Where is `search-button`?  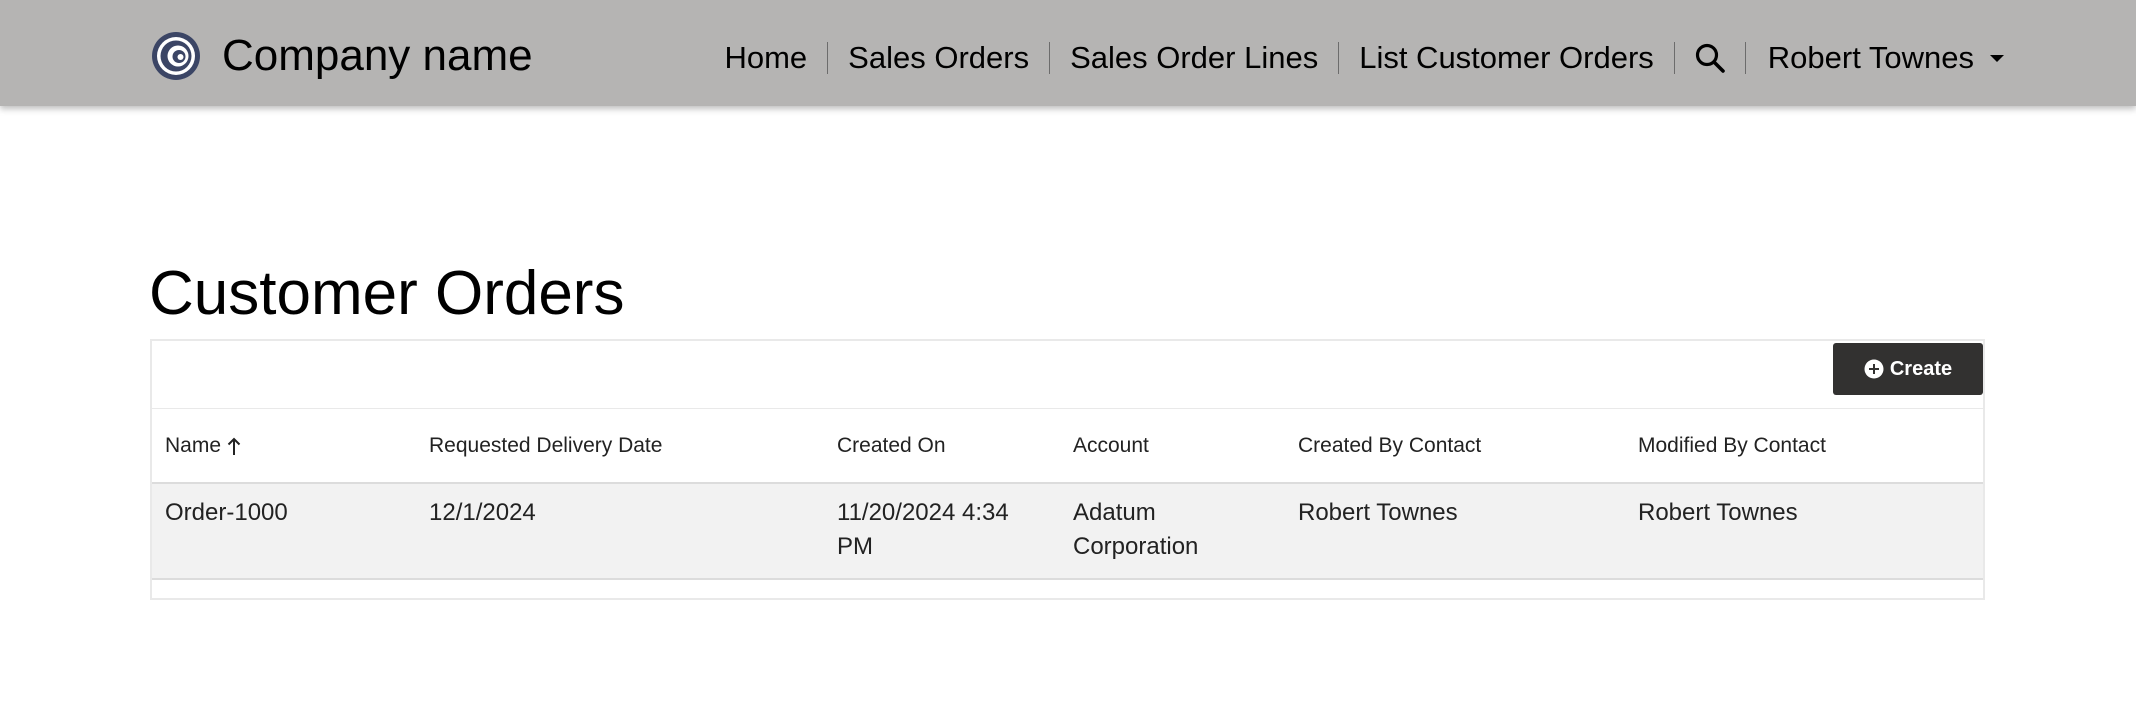 search-button is located at coordinates (1710, 58).